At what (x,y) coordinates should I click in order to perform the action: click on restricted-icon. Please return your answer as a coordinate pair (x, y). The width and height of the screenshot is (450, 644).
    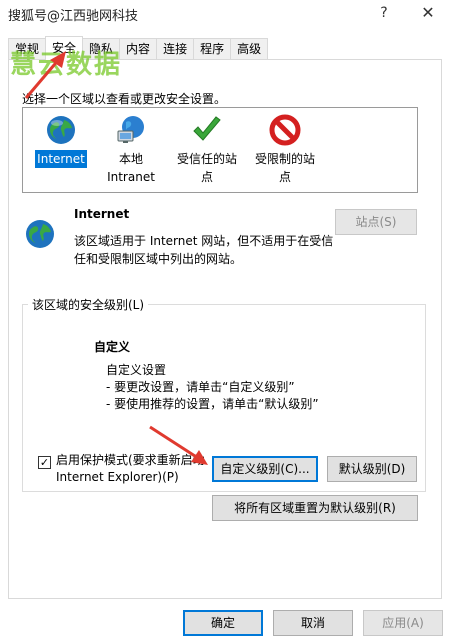
    Looking at the image, I should click on (285, 130).